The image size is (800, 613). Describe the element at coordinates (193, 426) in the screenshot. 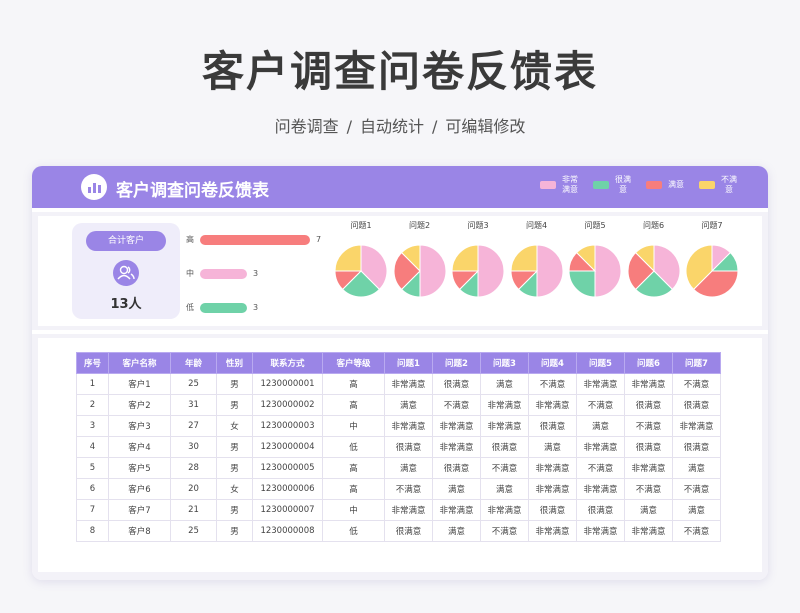

I see `table-cell: 27` at that location.